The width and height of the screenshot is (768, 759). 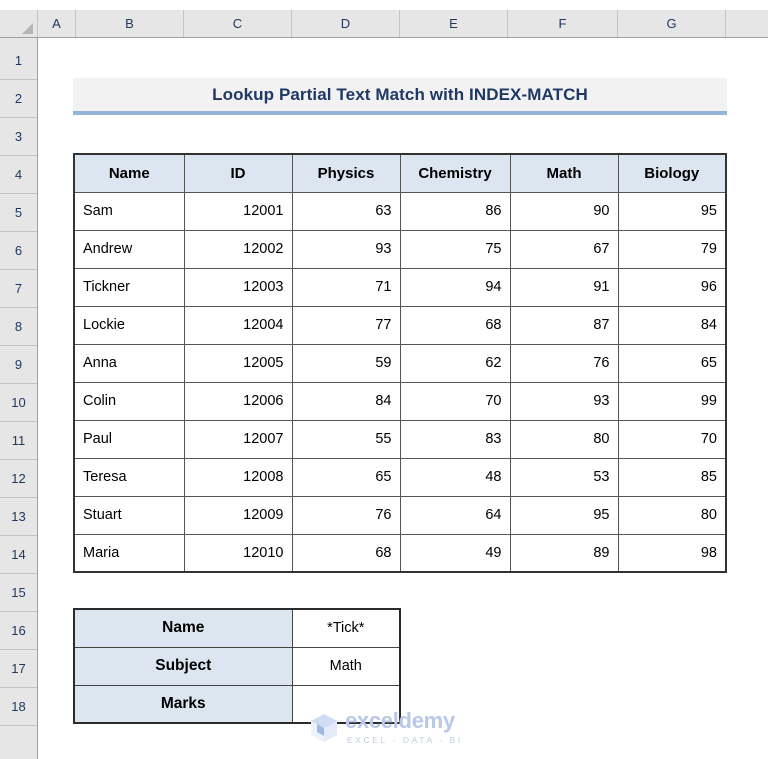 What do you see at coordinates (129, 515) in the screenshot?
I see `cell-name: Stuart` at bounding box center [129, 515].